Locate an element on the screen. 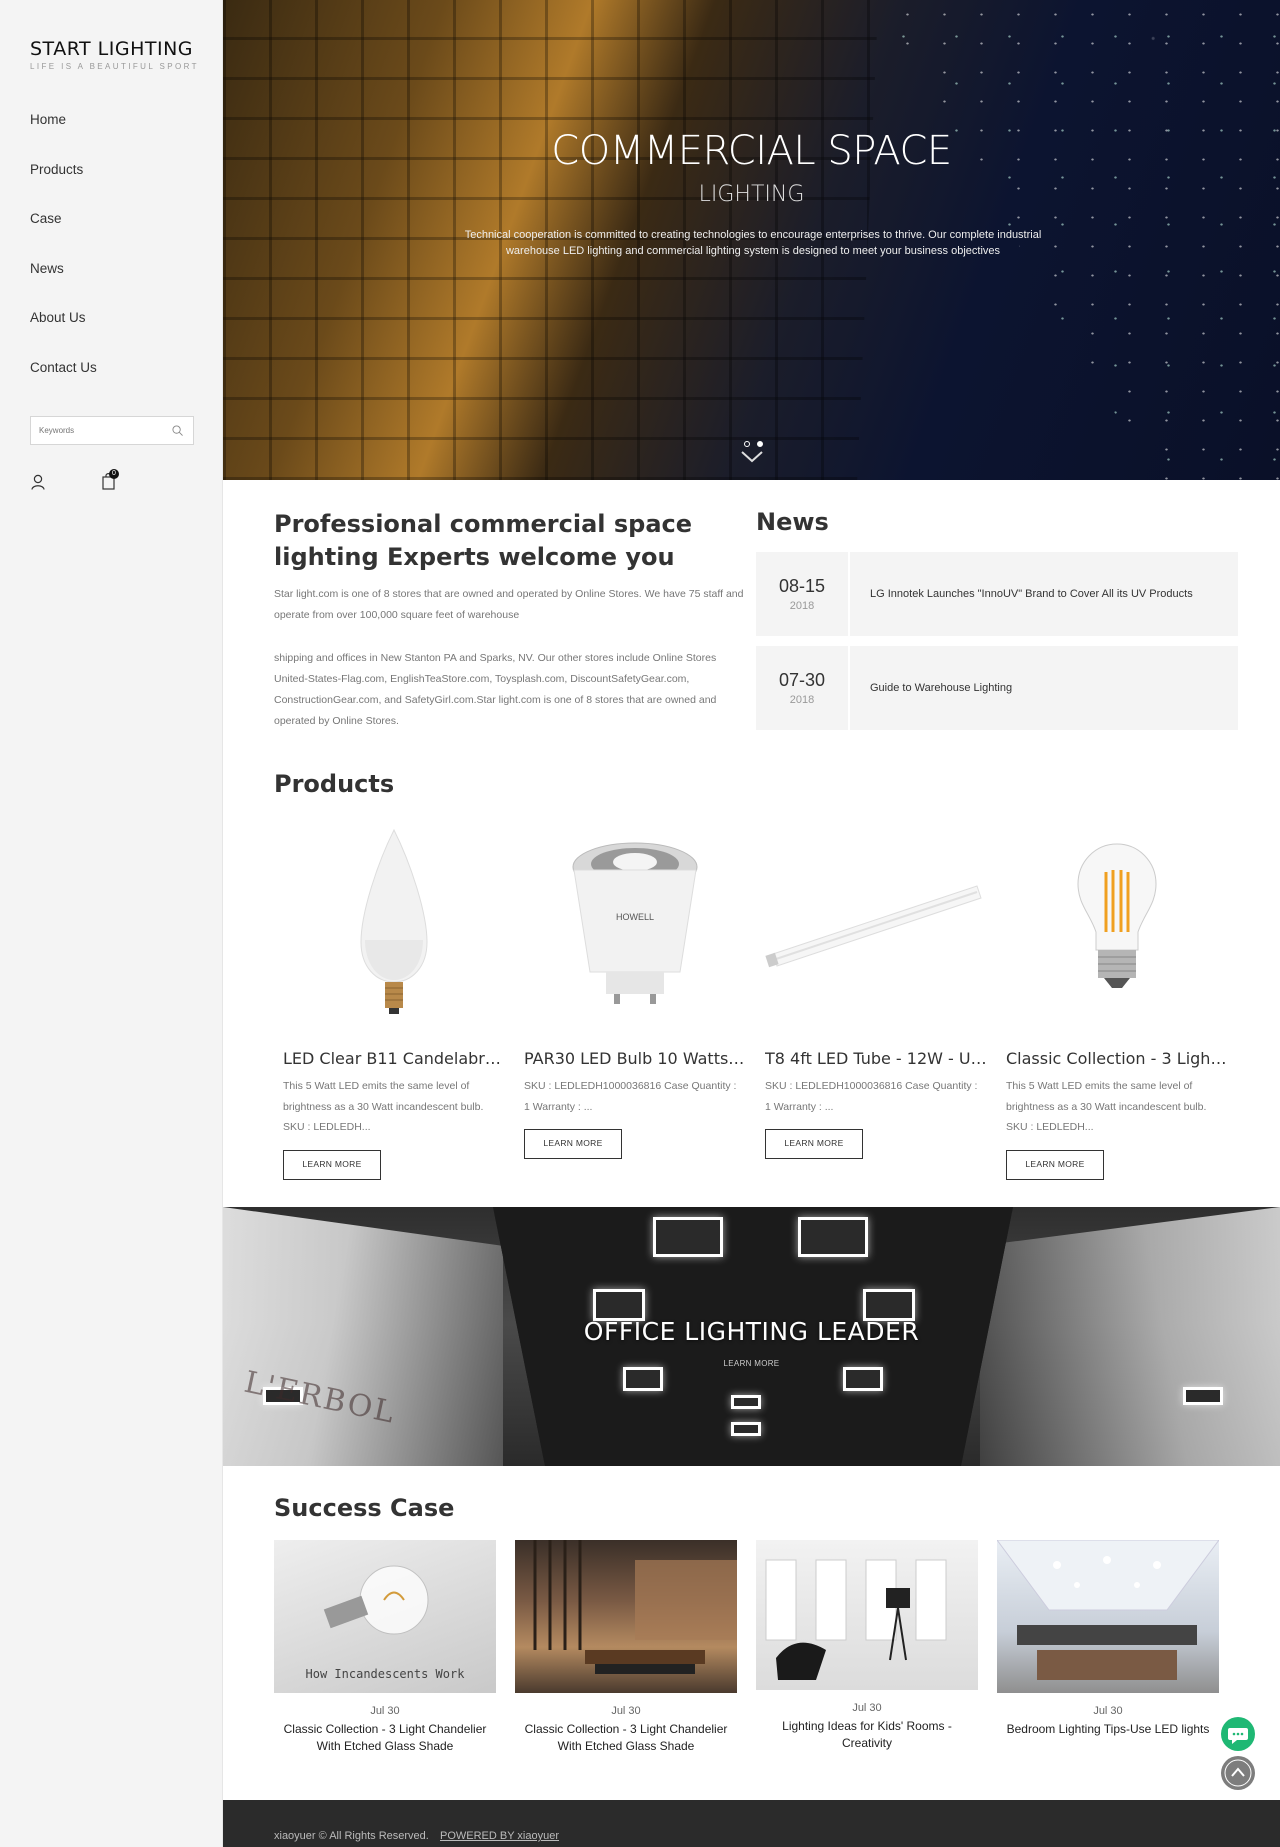 This screenshot has width=1280, height=1847. logo: START LIGHTING LIFE IS A BEAUTIFUL SPORT is located at coordinates (114, 54).